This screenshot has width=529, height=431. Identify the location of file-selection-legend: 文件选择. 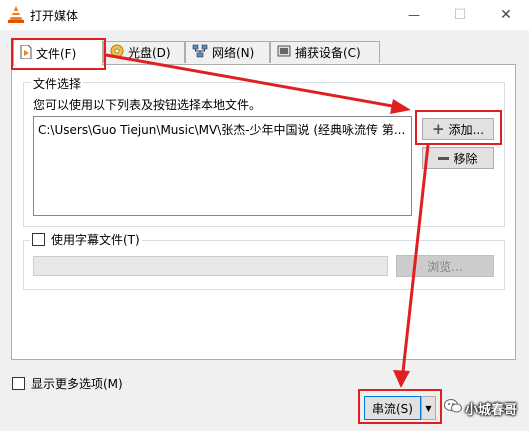
(57, 83).